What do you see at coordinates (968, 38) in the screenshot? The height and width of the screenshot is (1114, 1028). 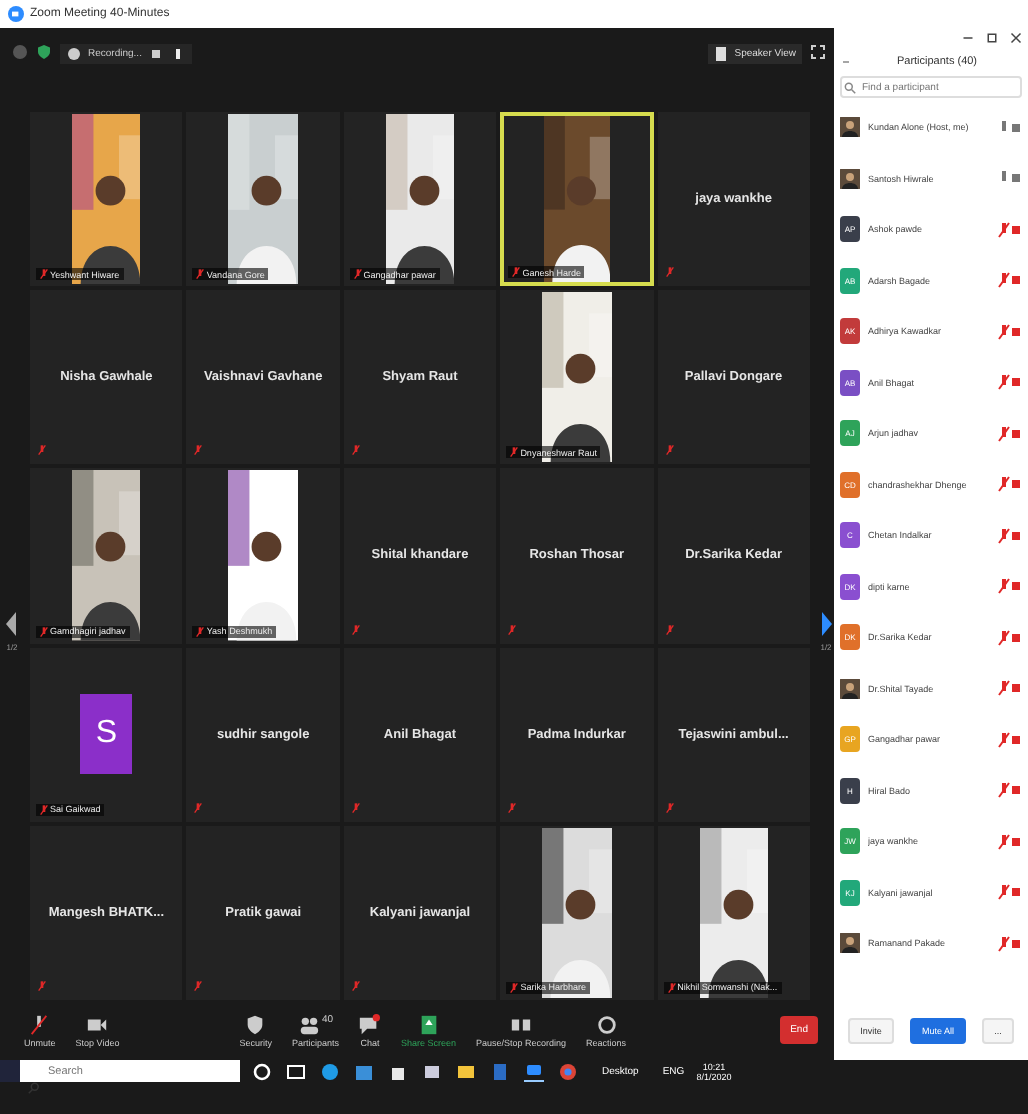 I see `minimize-icon` at bounding box center [968, 38].